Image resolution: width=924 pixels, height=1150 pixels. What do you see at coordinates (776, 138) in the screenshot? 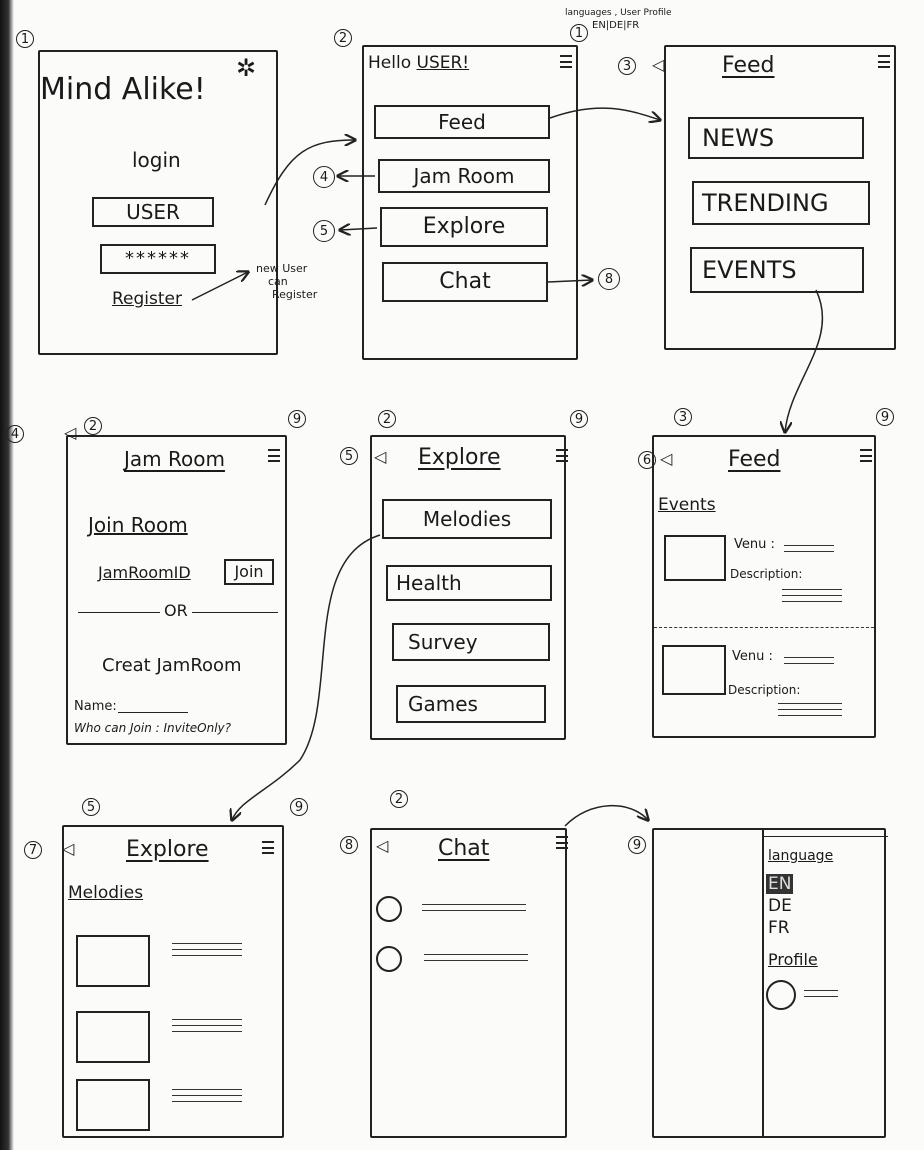
I see `news-button: NEWS` at bounding box center [776, 138].